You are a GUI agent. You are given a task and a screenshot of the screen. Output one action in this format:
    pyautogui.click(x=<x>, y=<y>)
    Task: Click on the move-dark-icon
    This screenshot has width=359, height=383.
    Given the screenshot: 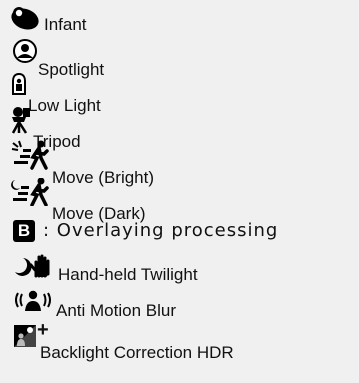 What is the action you would take?
    pyautogui.click(x=30, y=192)
    